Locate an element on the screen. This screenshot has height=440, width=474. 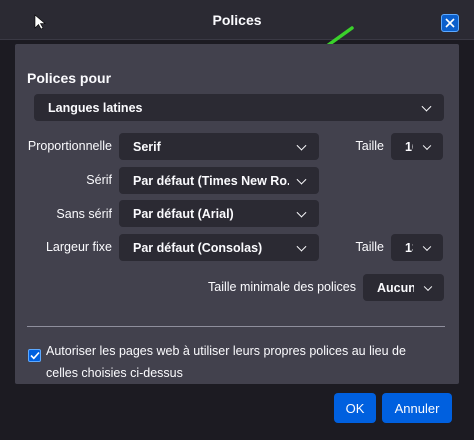
checkmark-icon is located at coordinates (34, 355).